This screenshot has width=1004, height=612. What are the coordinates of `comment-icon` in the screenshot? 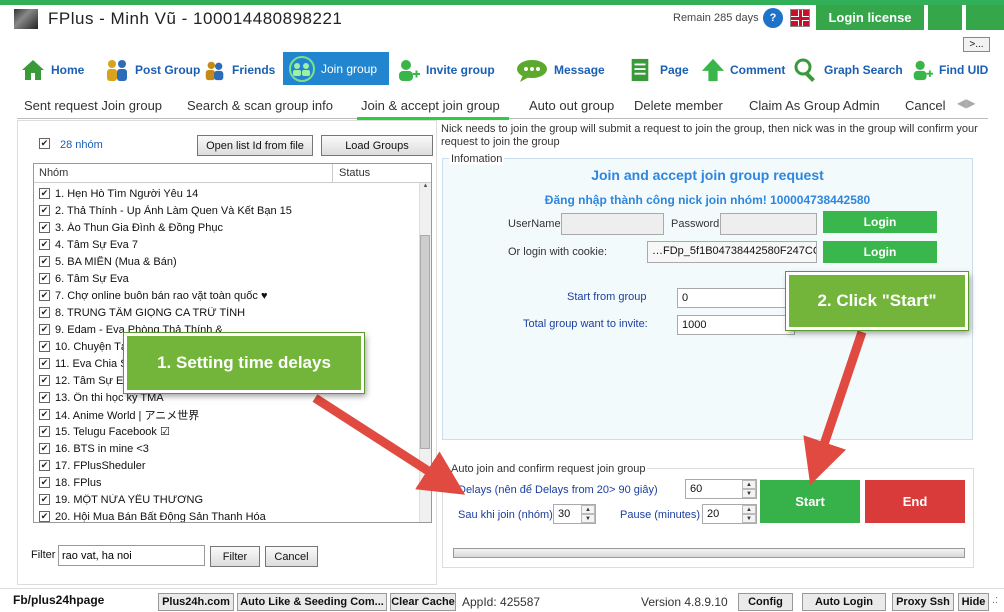 It's located at (713, 70).